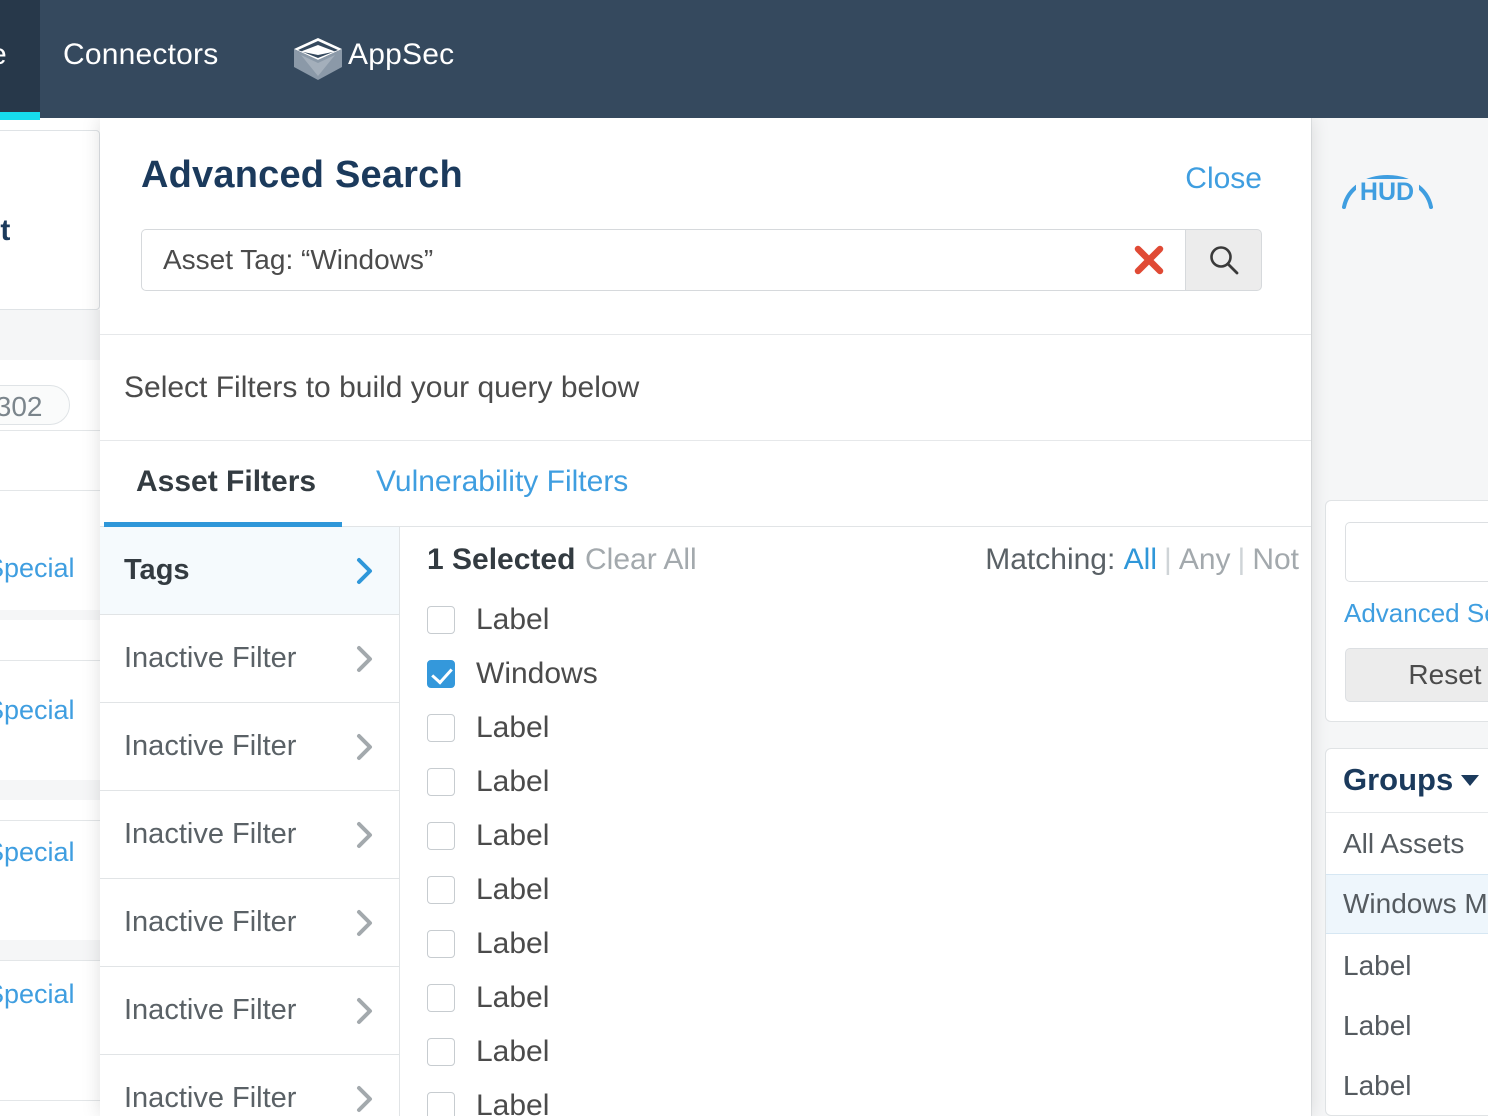 This screenshot has width=1488, height=1116. I want to click on magnifier-icon, so click(1223, 260).